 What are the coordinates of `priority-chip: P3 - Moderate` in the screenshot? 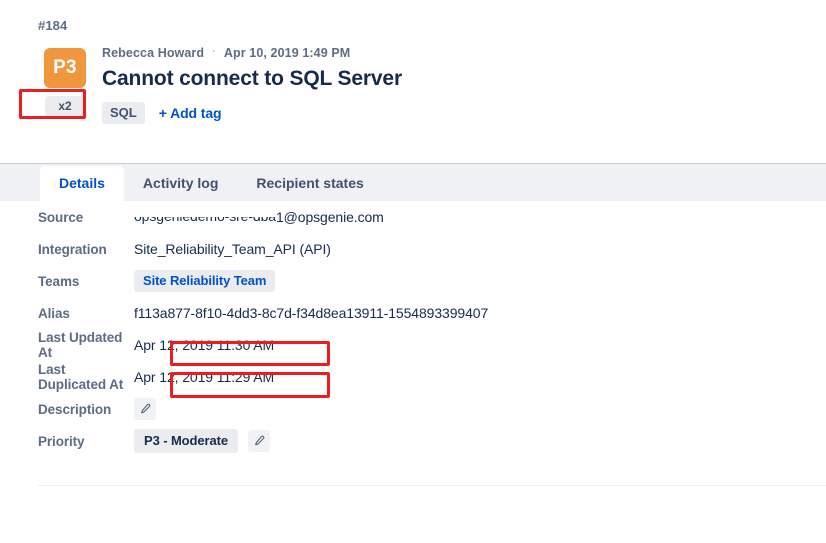 It's located at (186, 441).